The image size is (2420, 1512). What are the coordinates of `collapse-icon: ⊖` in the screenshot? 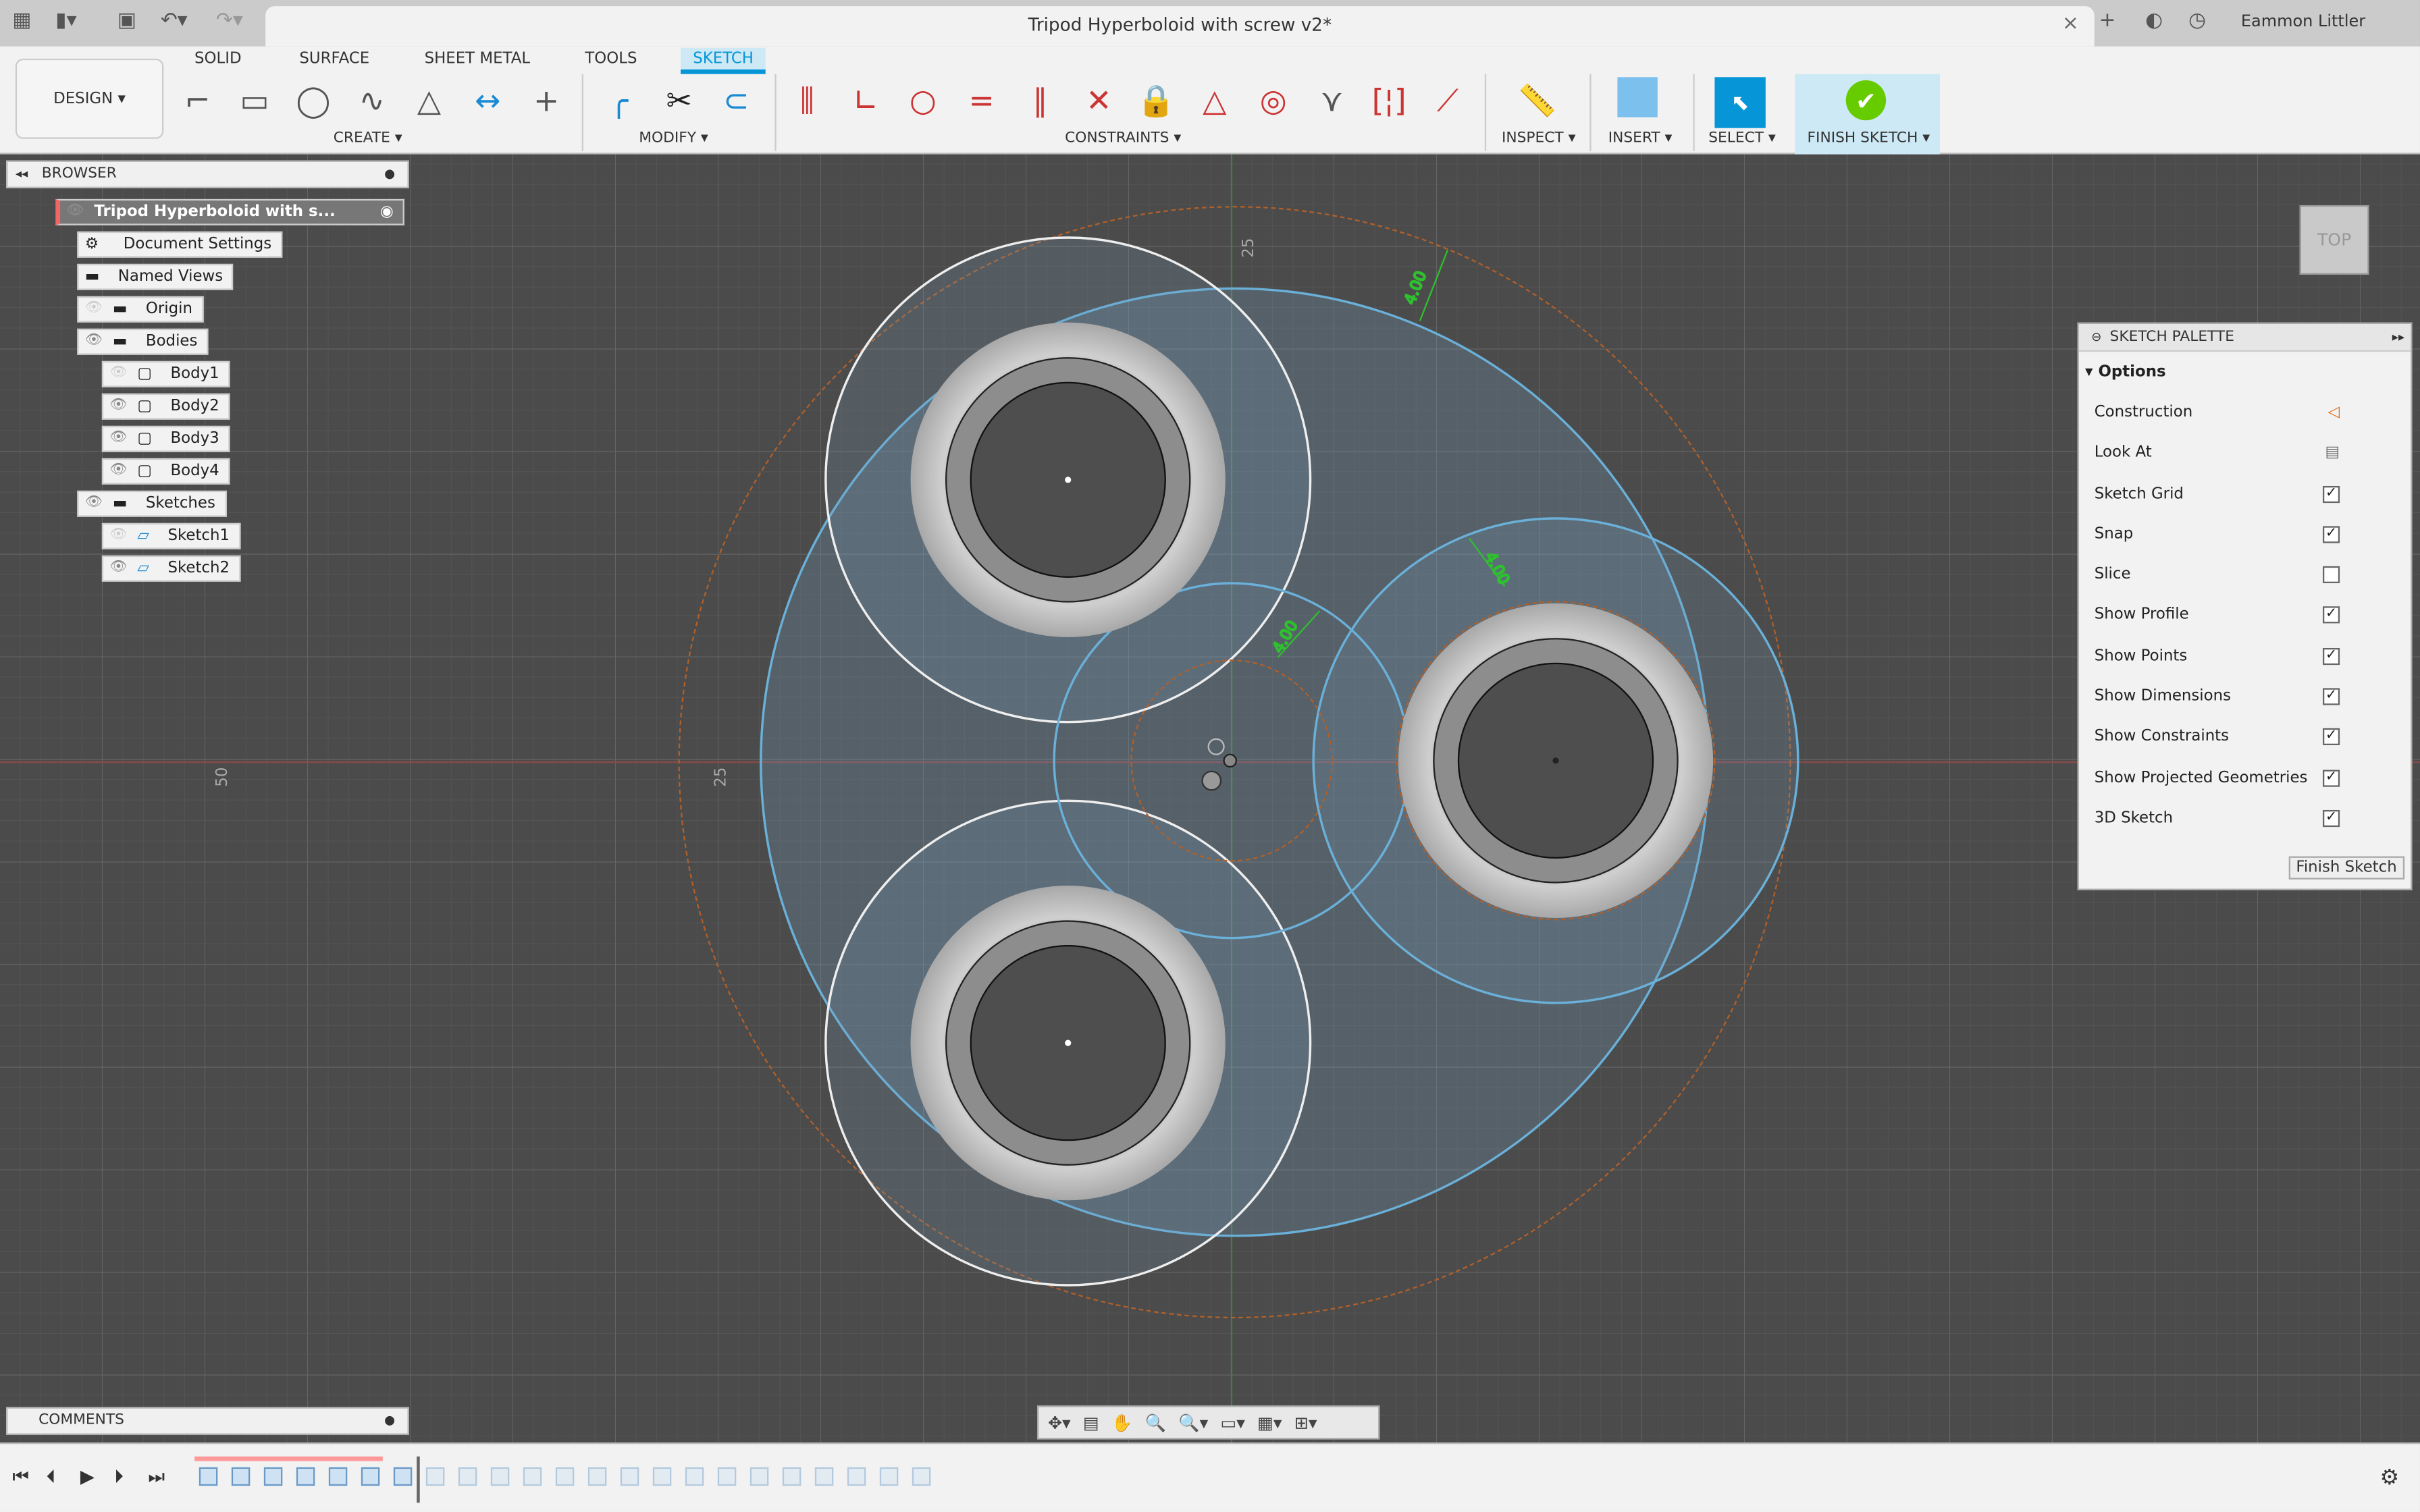 It's located at (2096, 338).